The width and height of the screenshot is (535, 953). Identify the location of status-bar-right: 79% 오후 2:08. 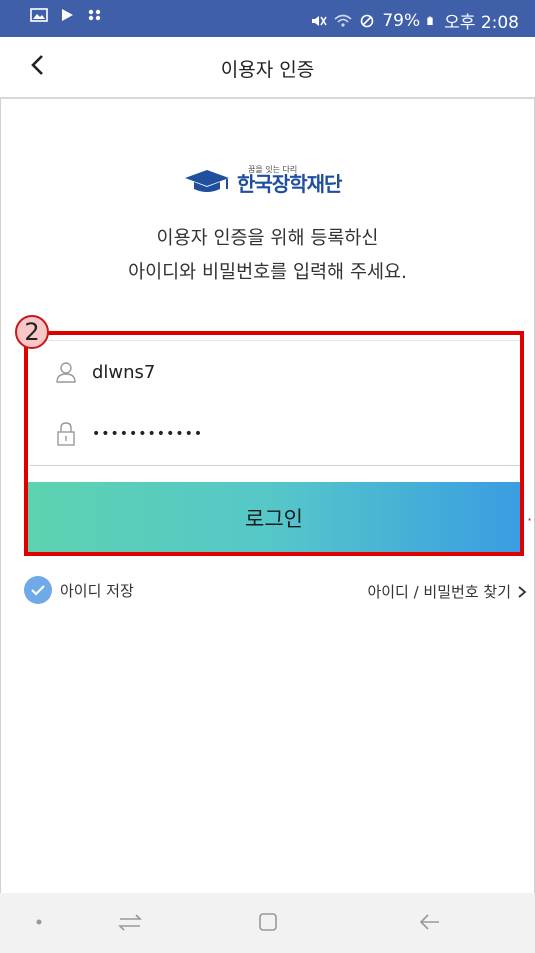
(414, 20).